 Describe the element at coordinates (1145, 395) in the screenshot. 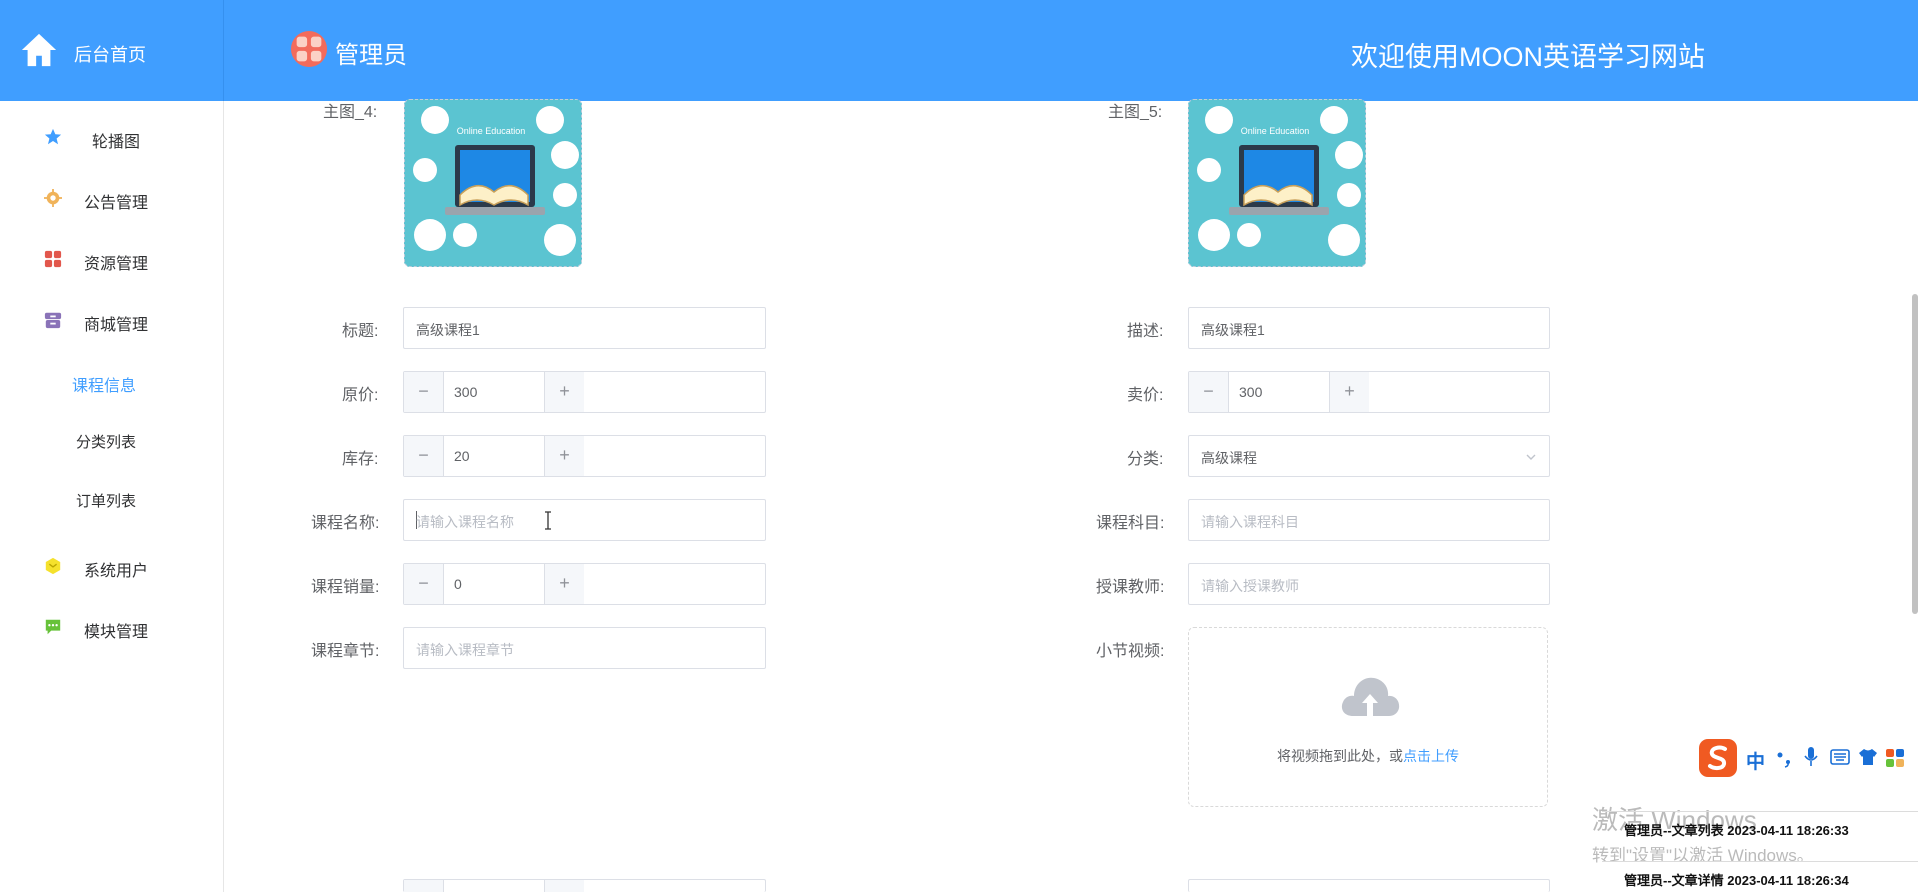

I see `sale-price-label: 卖价:` at that location.